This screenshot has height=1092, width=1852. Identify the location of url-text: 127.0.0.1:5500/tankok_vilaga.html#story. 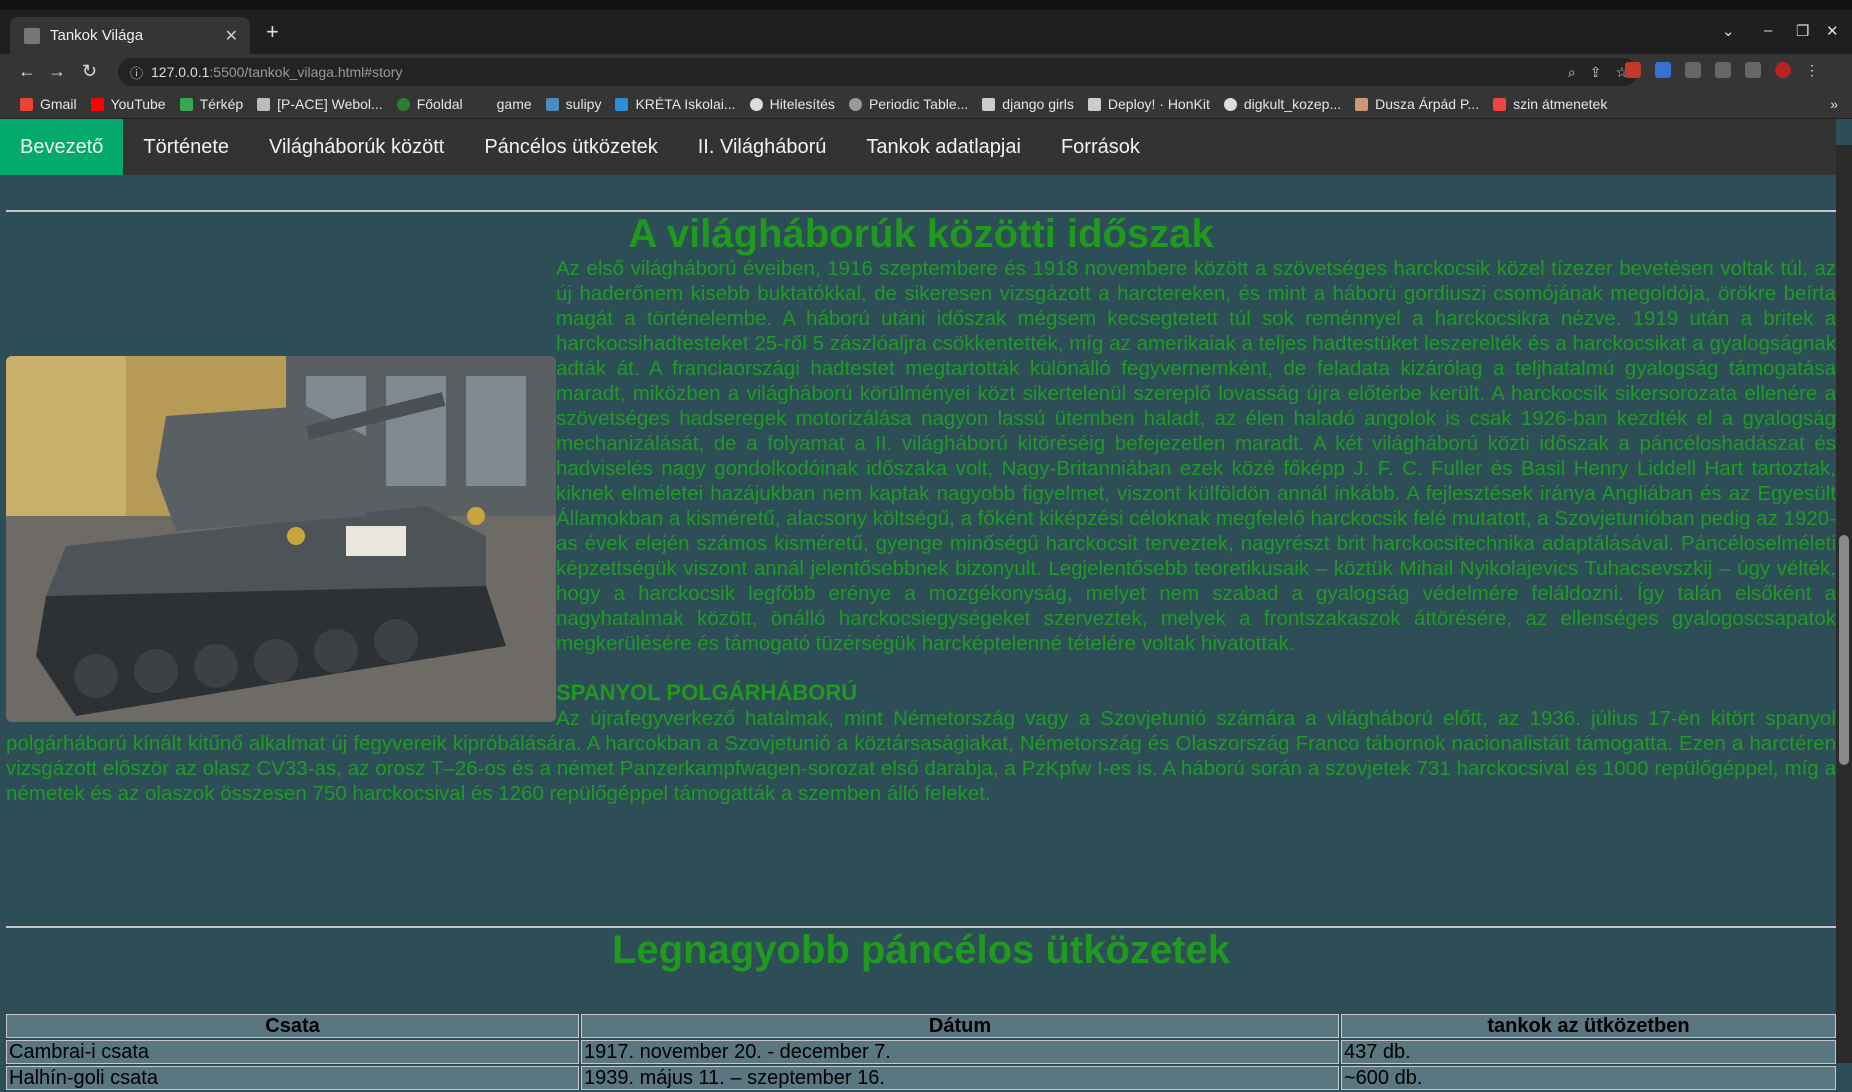
(276, 72).